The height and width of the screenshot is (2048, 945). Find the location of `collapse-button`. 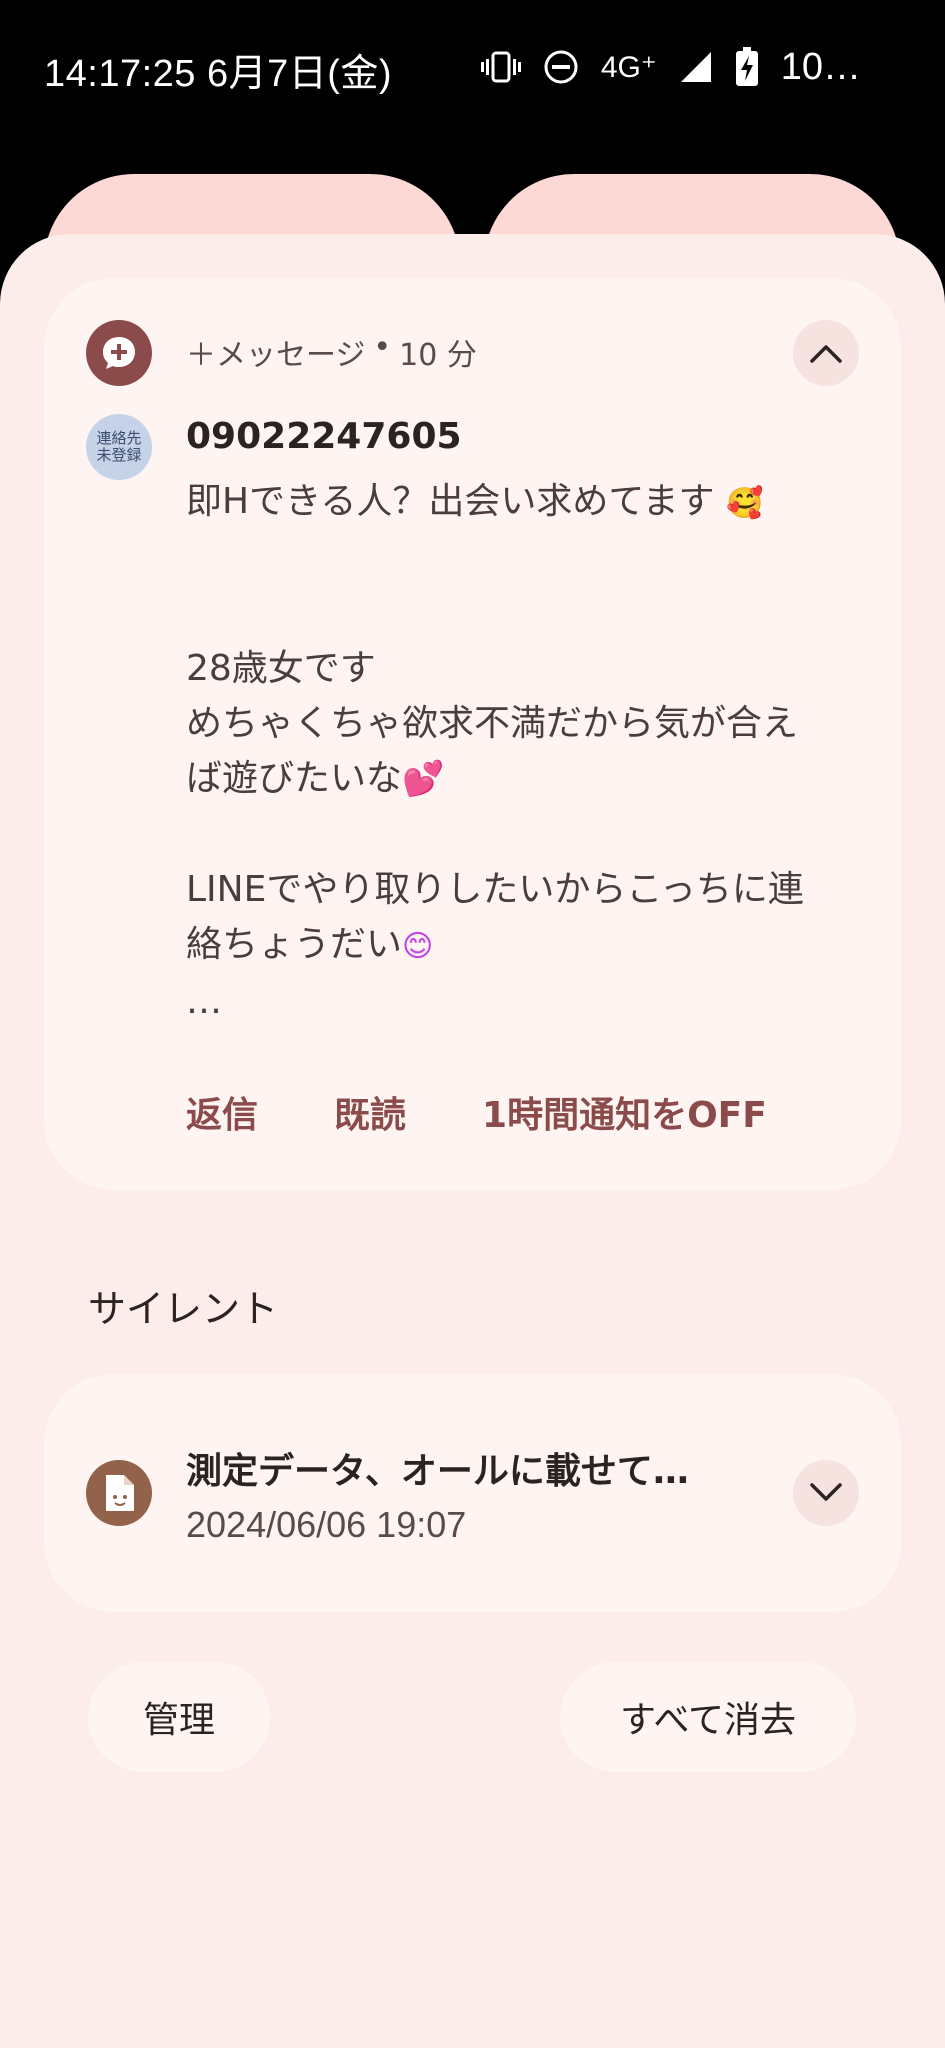

collapse-button is located at coordinates (826, 353).